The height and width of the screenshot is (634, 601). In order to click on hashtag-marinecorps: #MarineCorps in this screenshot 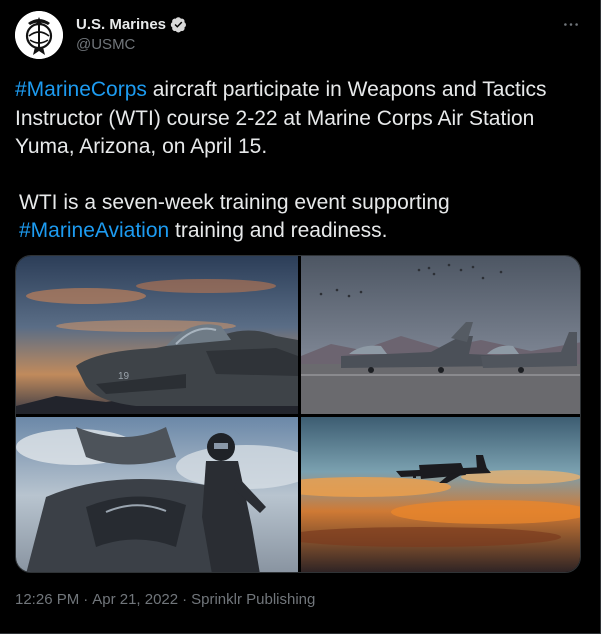, I will do `click(81, 89)`.